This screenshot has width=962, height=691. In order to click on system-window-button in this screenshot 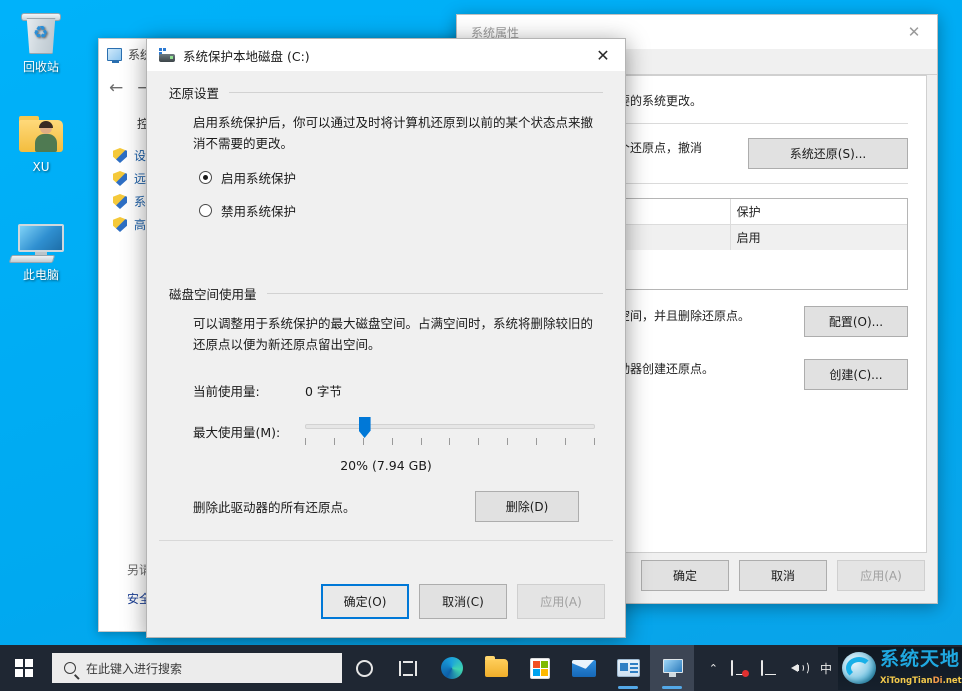, I will do `click(672, 668)`.